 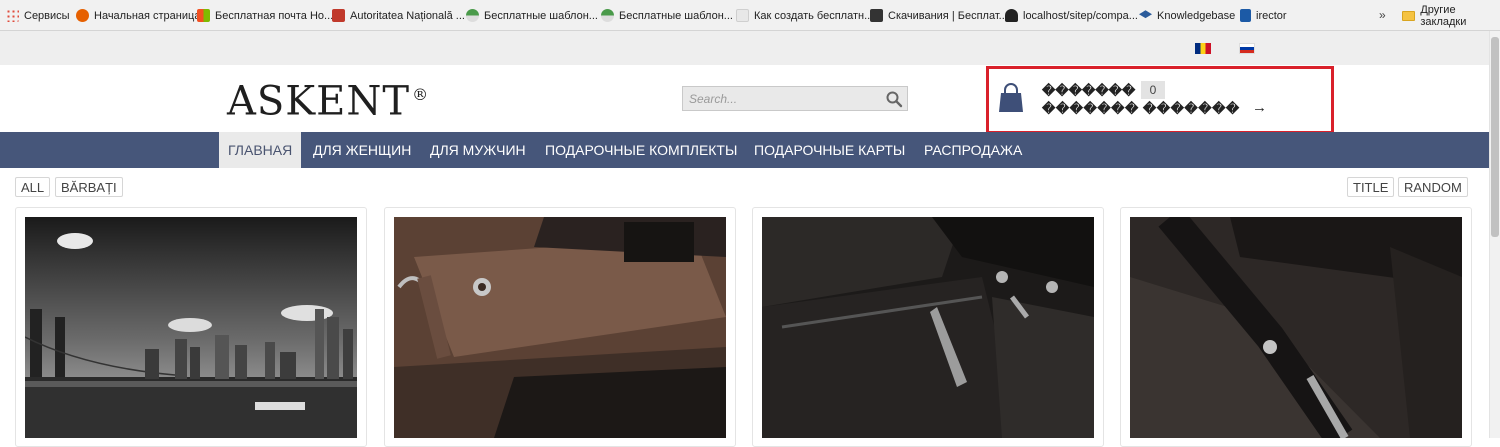 I want to click on shopping-bag-icon, so click(x=1011, y=98).